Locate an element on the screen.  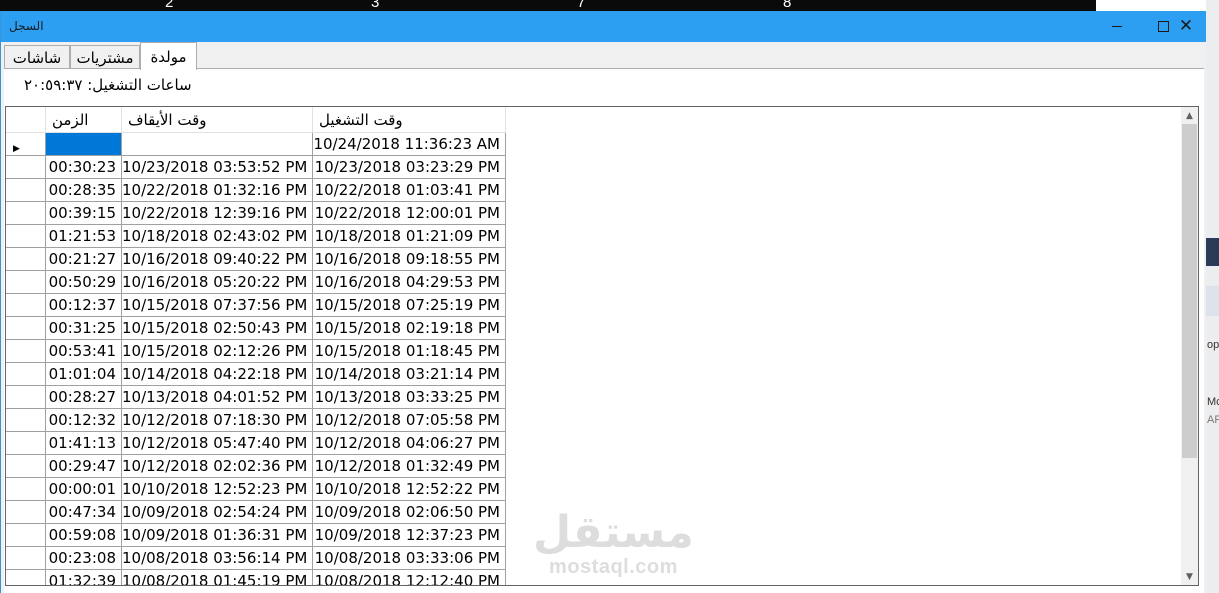
column-header-start-time: وقت التشغيل is located at coordinates (409, 120).